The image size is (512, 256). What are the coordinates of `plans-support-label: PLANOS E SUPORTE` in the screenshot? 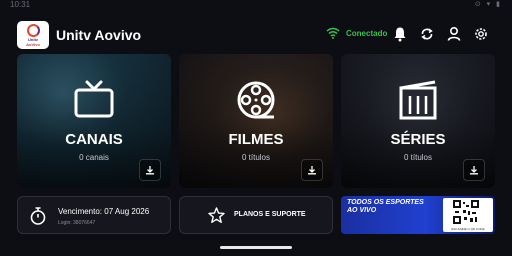 It's located at (270, 214).